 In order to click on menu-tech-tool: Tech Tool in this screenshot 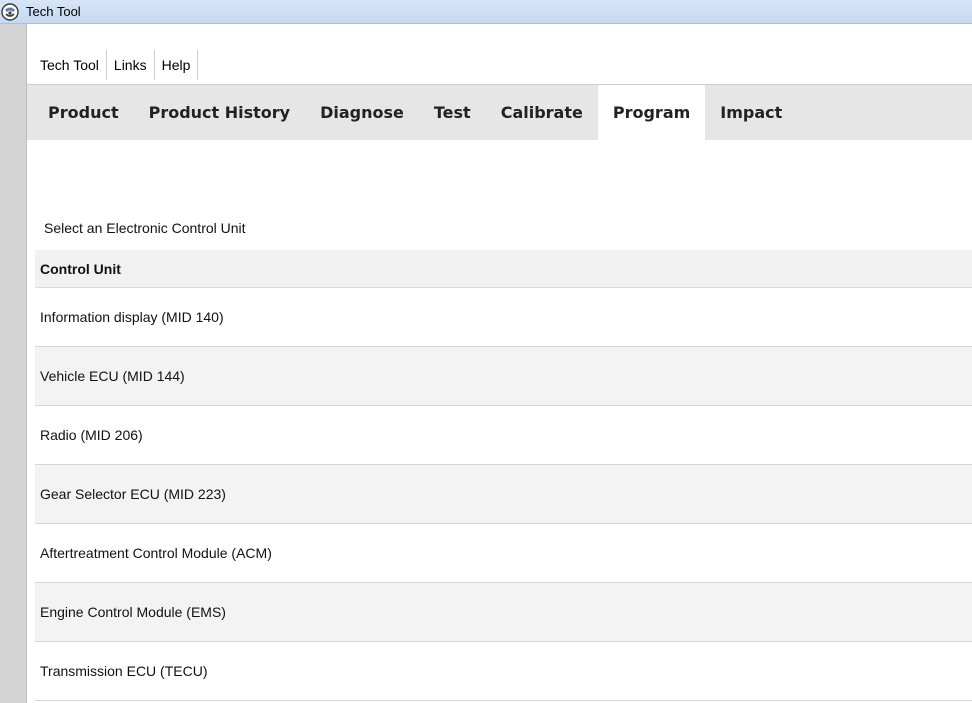, I will do `click(69, 65)`.